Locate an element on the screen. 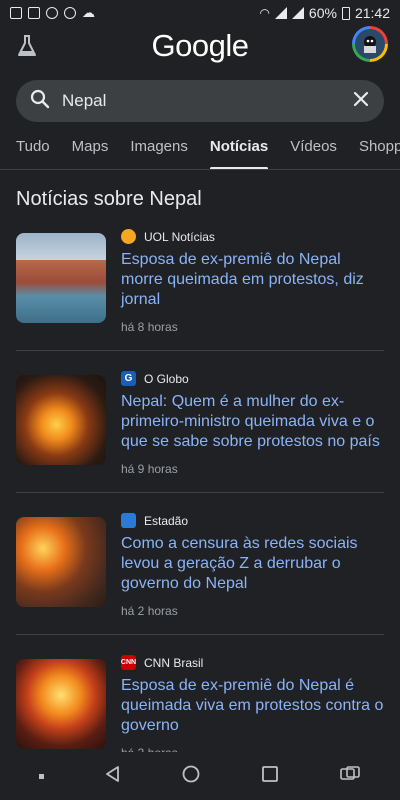 The image size is (400, 800). estadao-favicon-icon is located at coordinates (128, 520).